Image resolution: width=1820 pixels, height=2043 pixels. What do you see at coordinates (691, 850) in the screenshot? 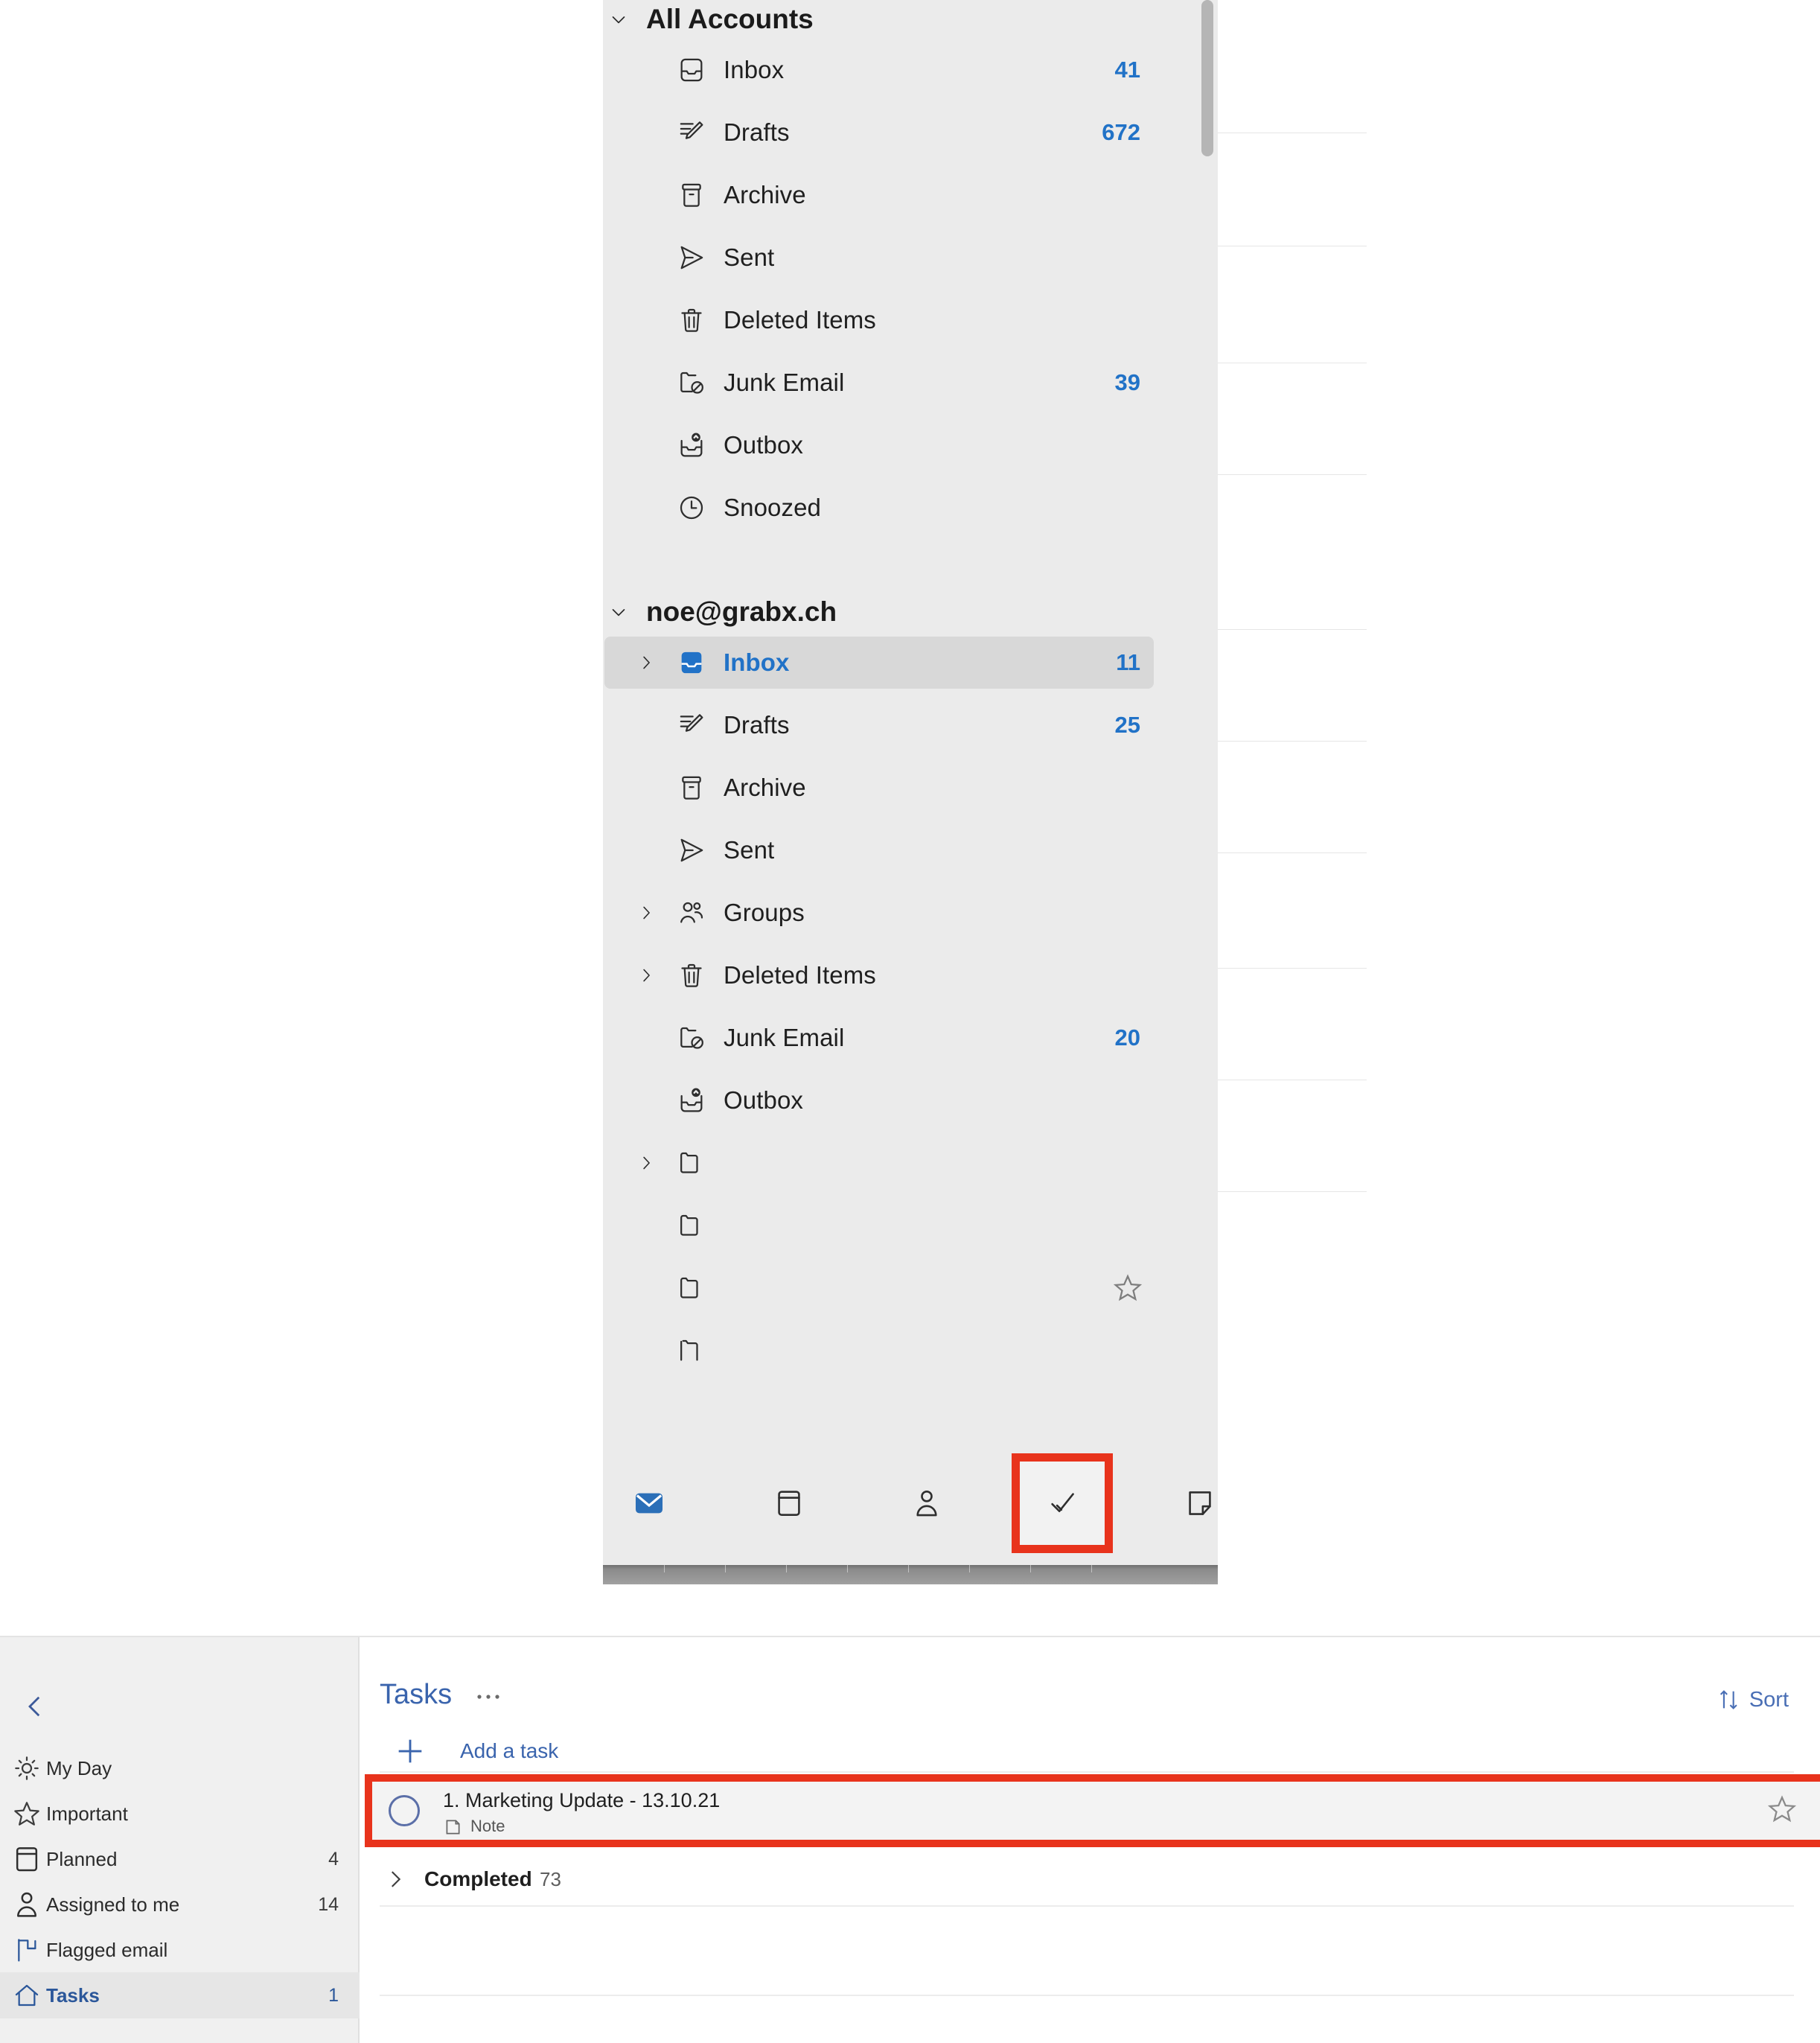
I see `sent-paperplane-icon` at bounding box center [691, 850].